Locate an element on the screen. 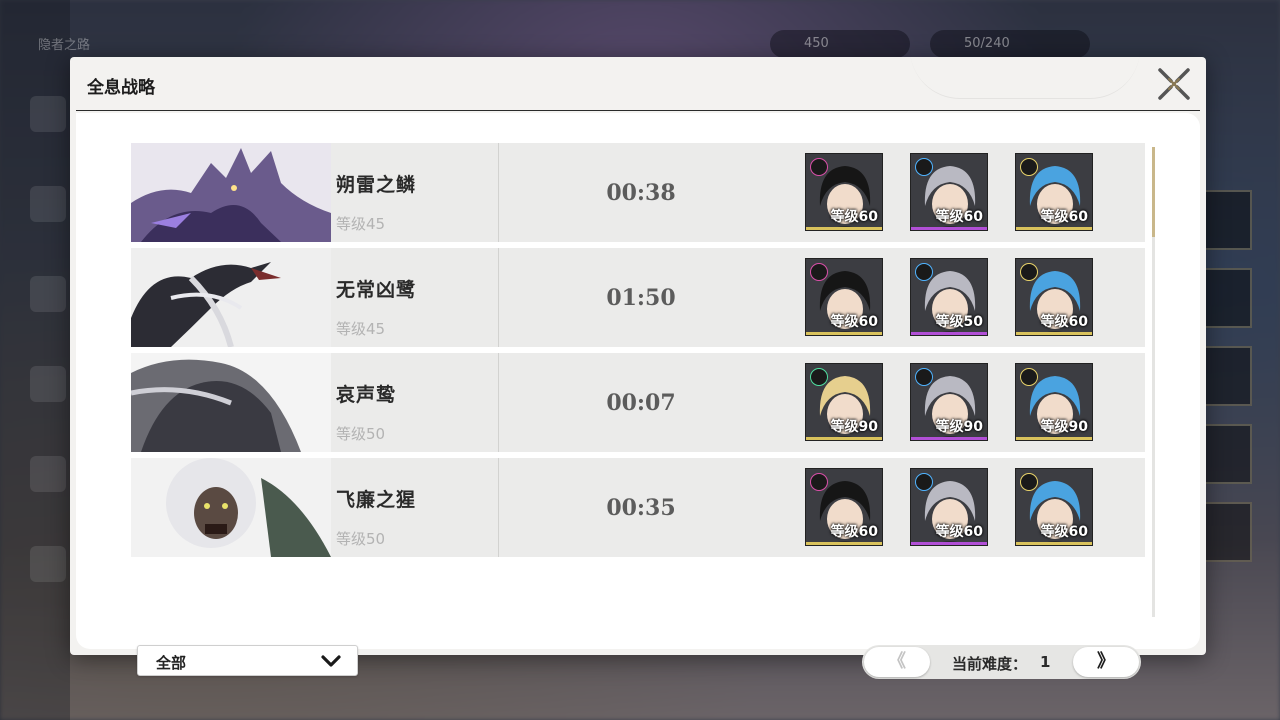  previous-difficulty-button: 《 is located at coordinates (897, 662).